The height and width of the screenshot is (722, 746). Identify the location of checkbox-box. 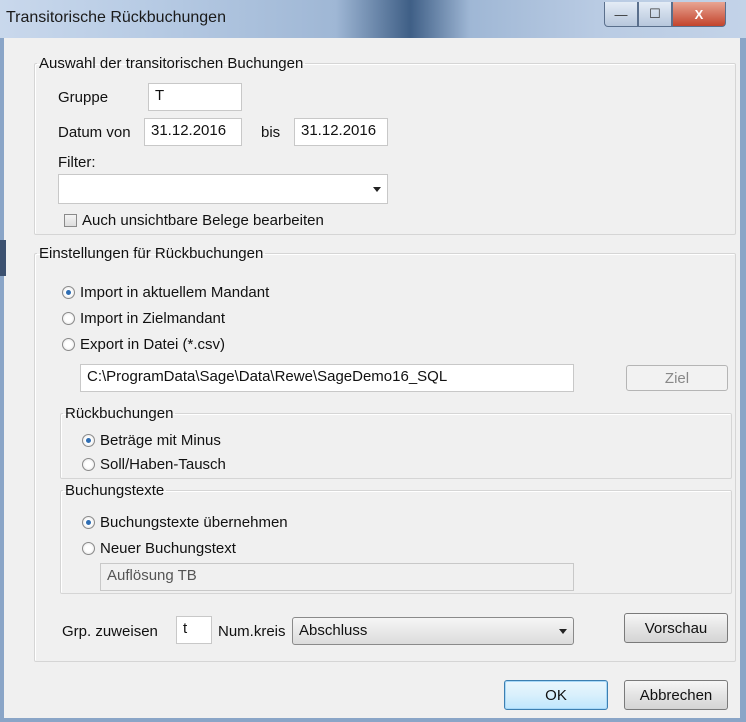
(70, 220).